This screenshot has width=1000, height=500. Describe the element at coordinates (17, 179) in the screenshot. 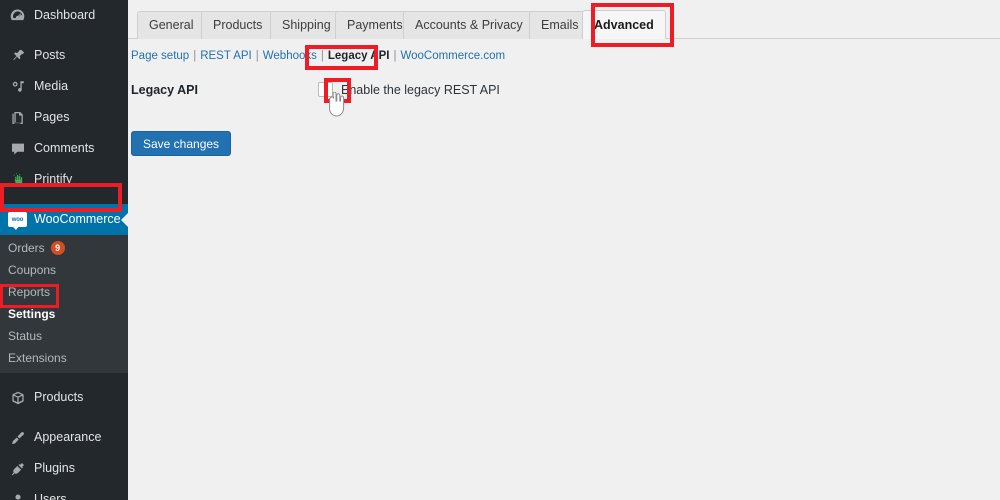

I see `printify-hand-icon` at that location.